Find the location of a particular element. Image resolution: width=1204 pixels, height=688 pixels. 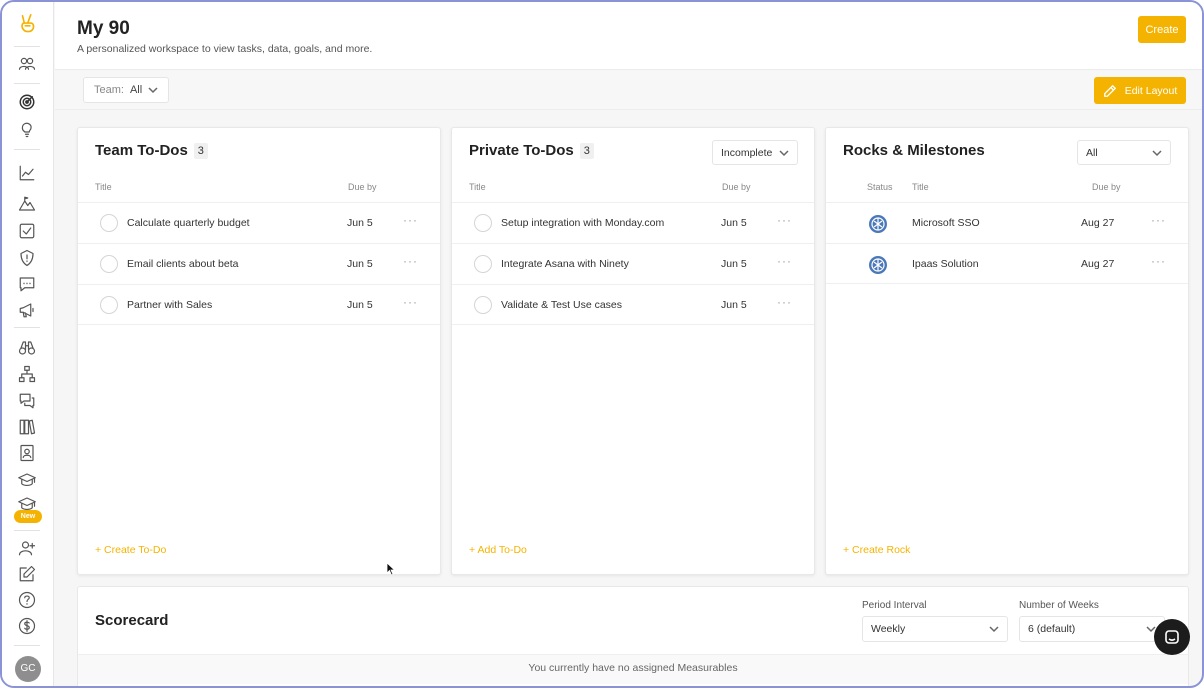

card-title: Private To-Dos 3 is located at coordinates (531, 150).